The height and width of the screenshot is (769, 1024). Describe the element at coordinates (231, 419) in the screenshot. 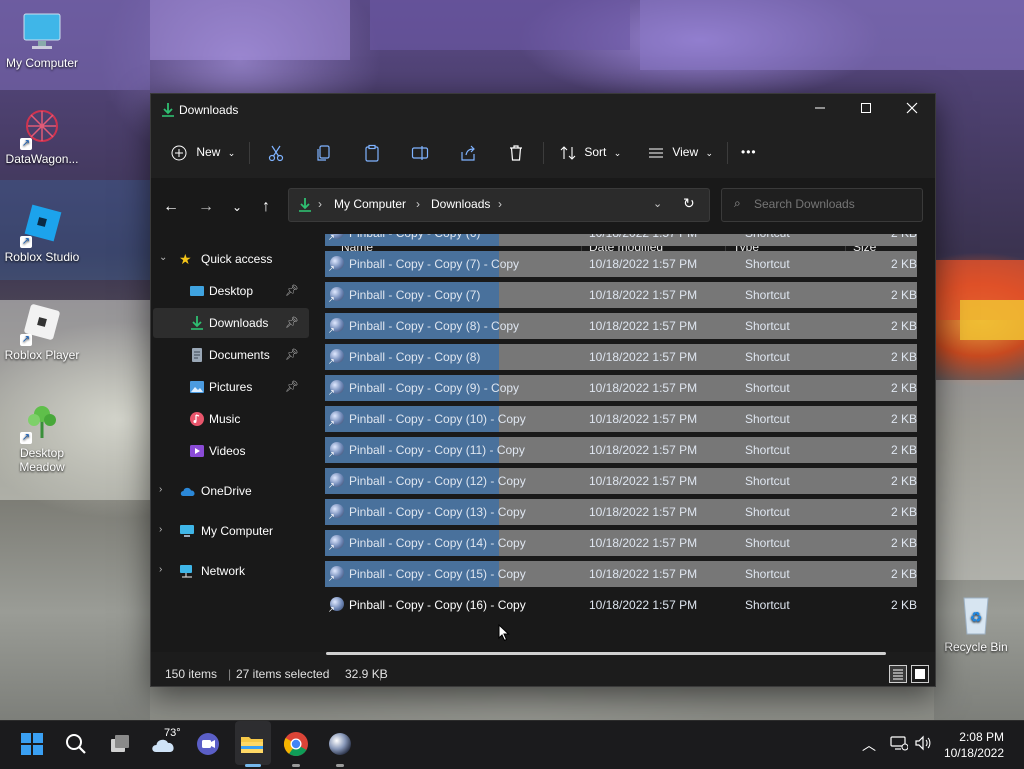

I see `sidebar-item-music: Music` at that location.